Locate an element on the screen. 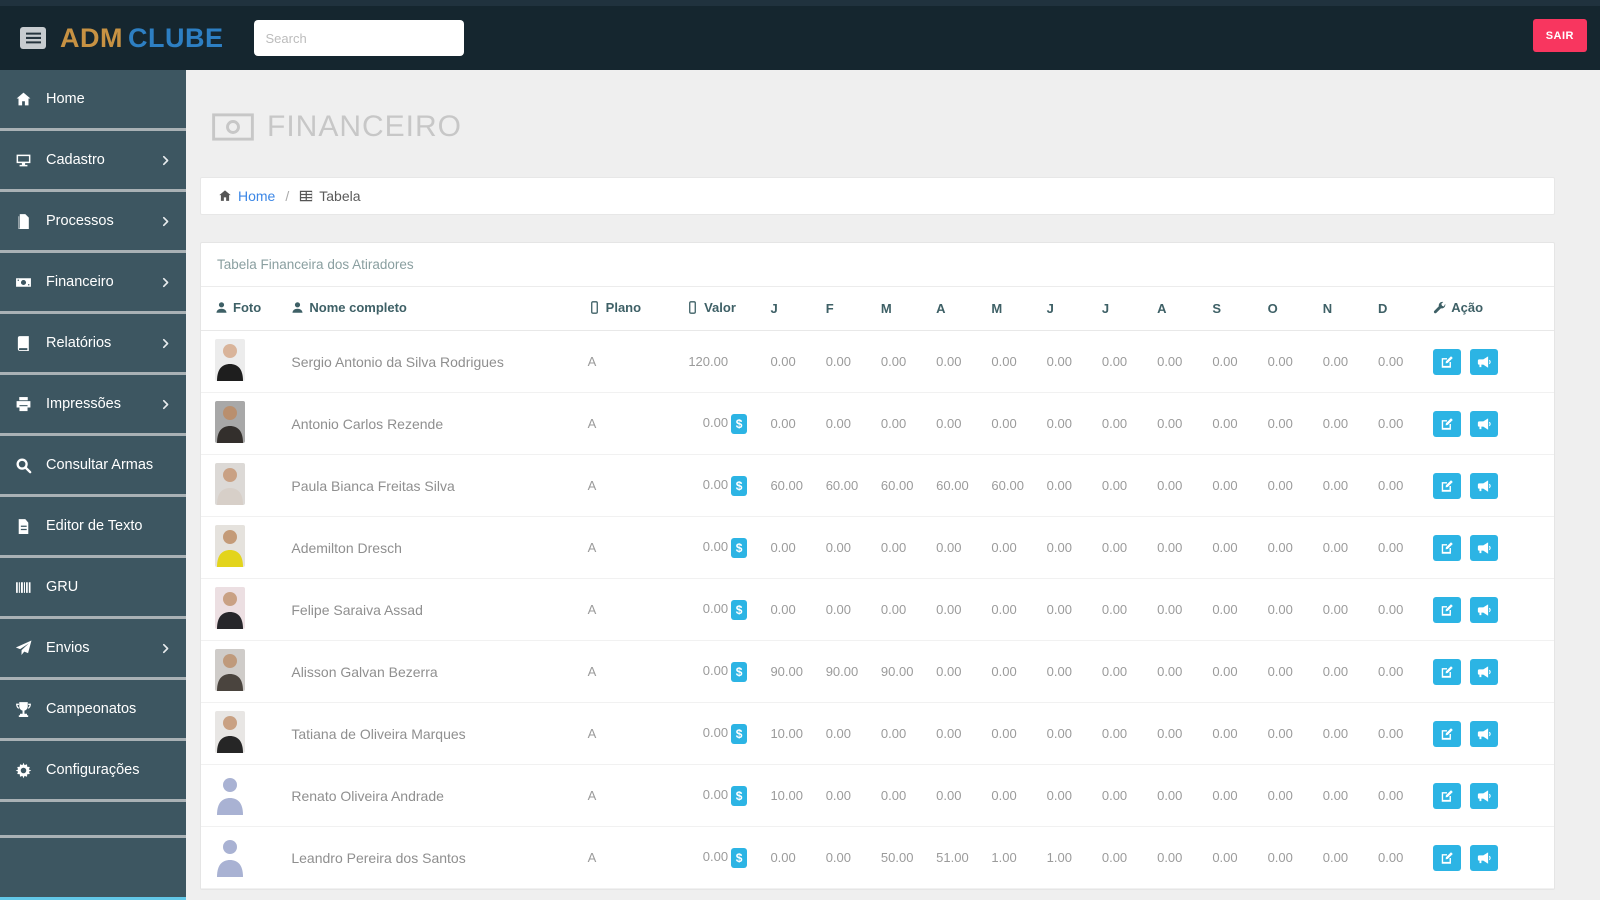  logout-button: SAIR is located at coordinates (1559, 35).